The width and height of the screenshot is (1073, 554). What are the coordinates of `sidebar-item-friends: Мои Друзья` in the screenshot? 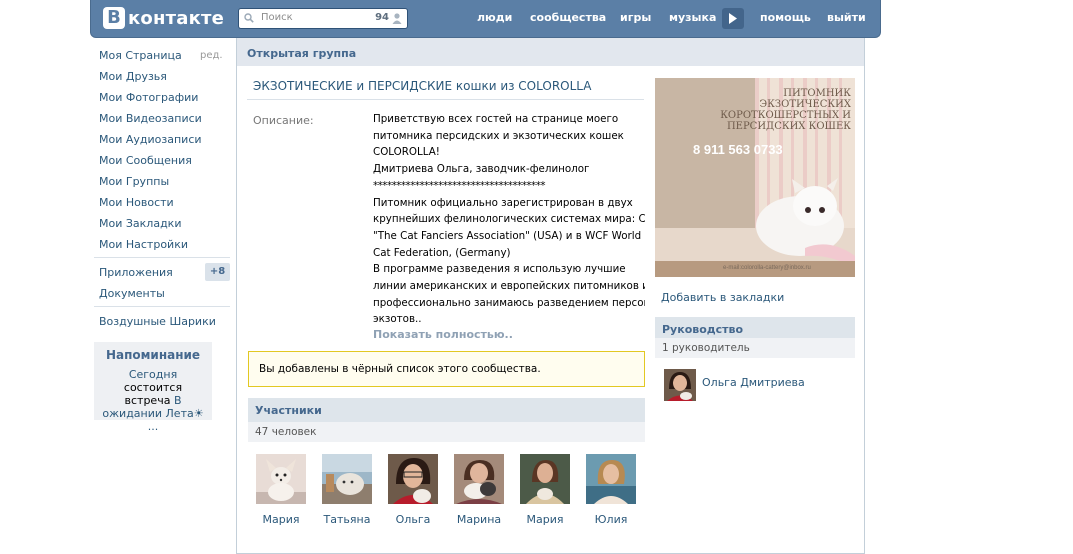 It's located at (133, 76).